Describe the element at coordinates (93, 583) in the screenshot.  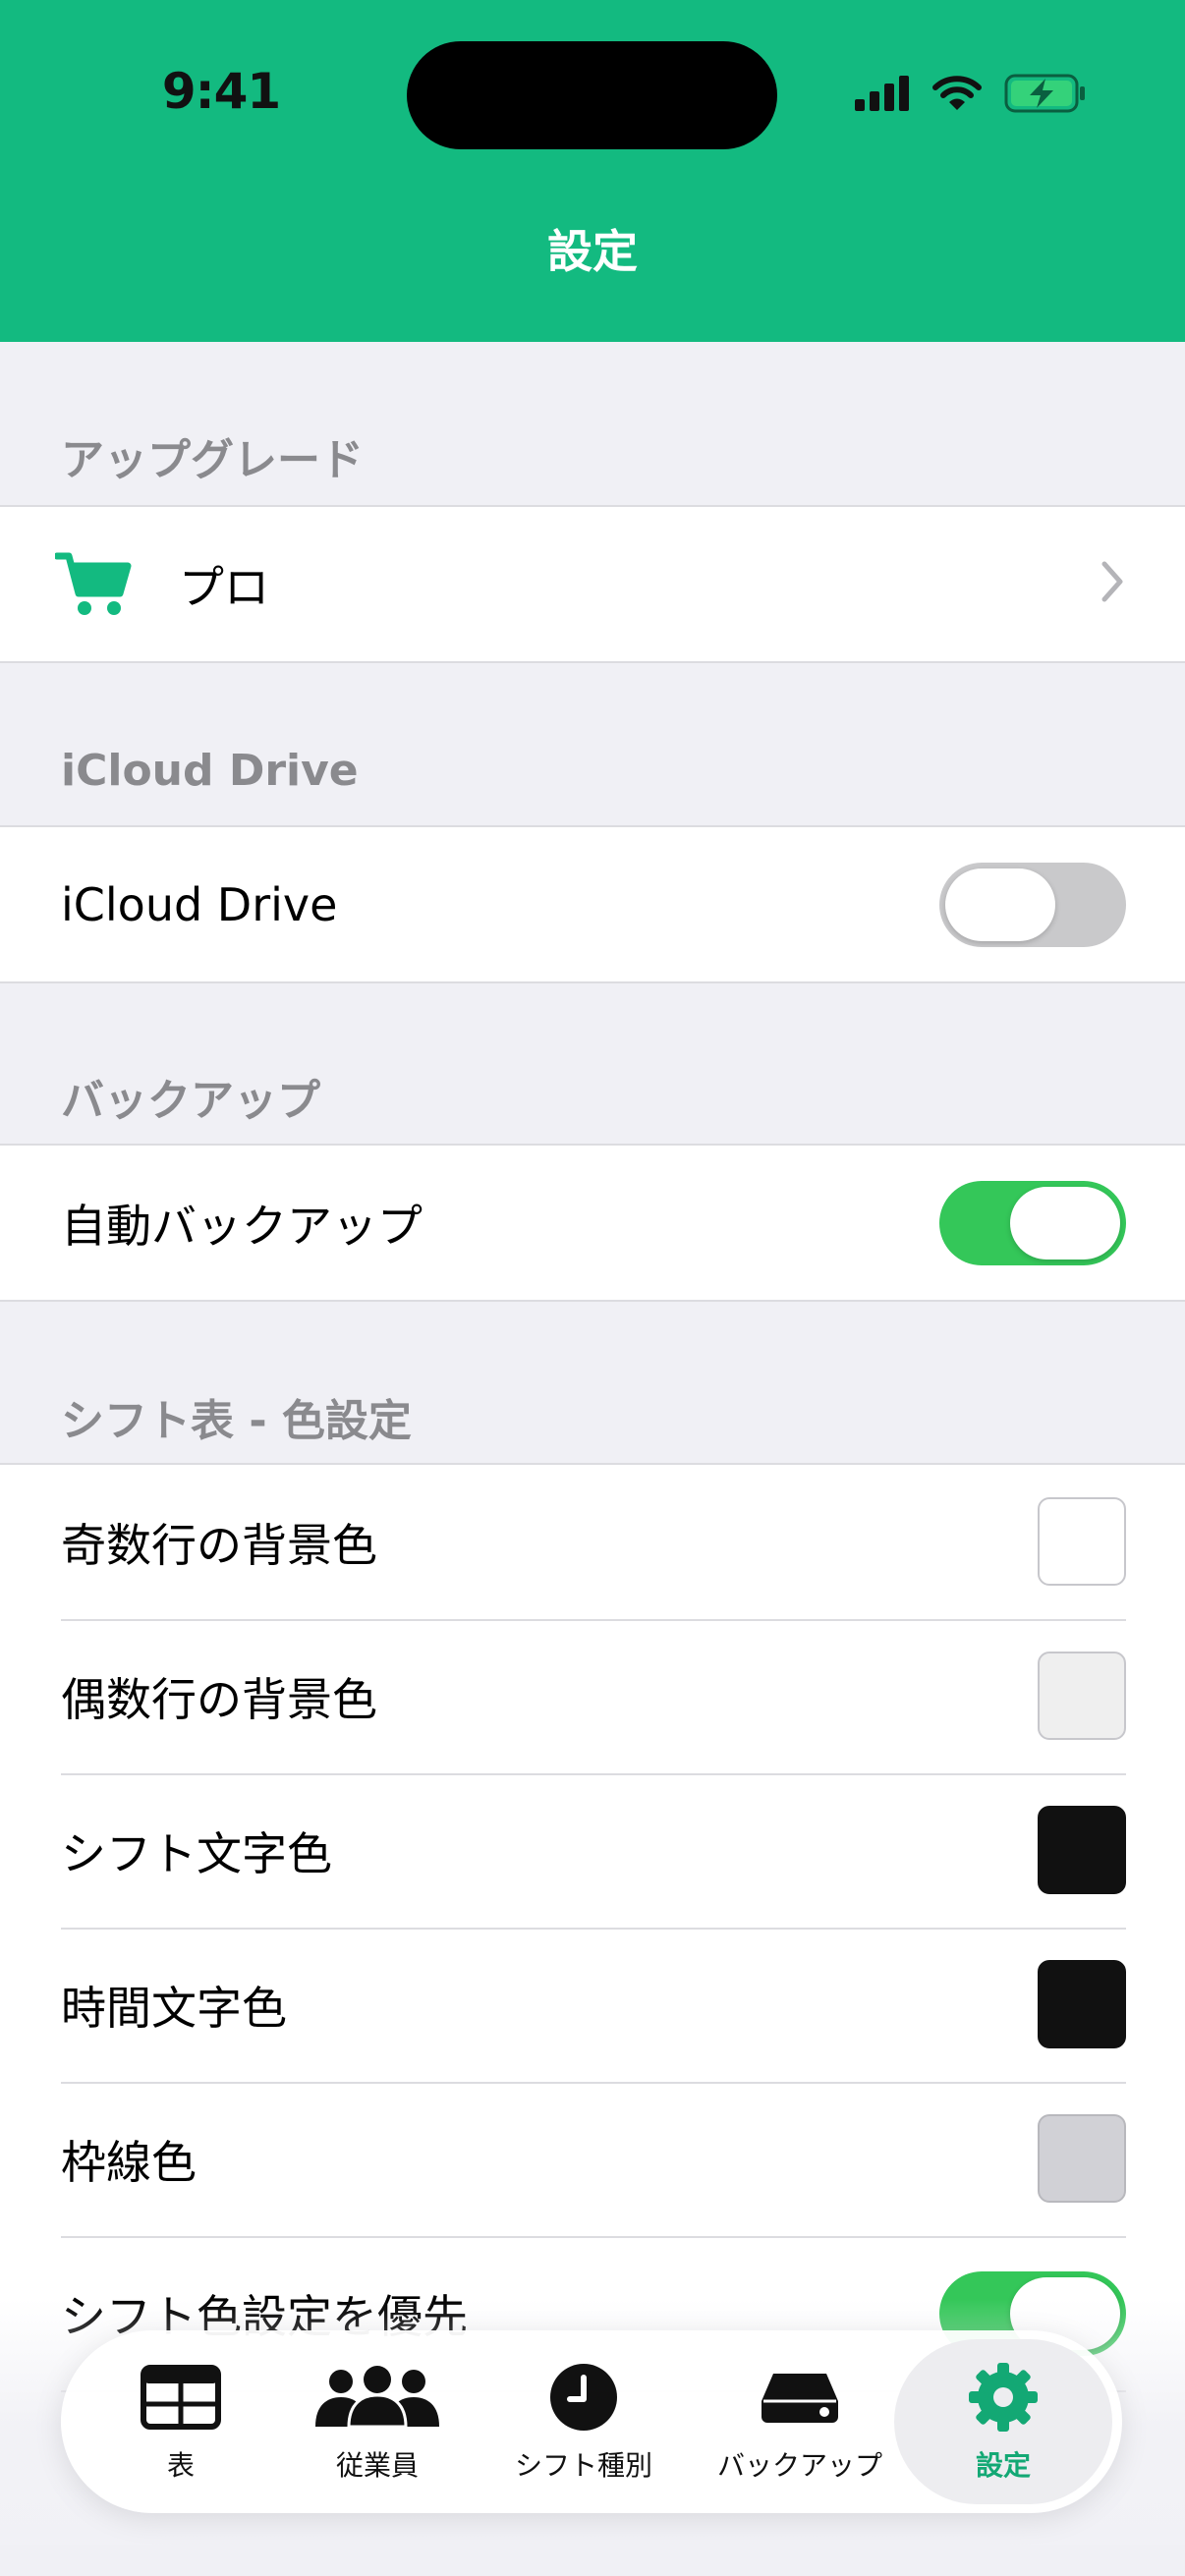
I see `cart-icon` at that location.